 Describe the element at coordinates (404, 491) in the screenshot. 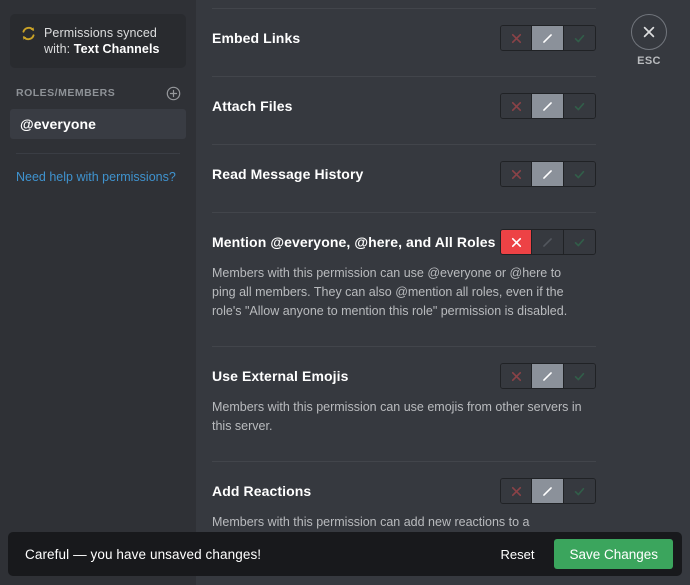

I see `permission-header: Add Reactions` at that location.